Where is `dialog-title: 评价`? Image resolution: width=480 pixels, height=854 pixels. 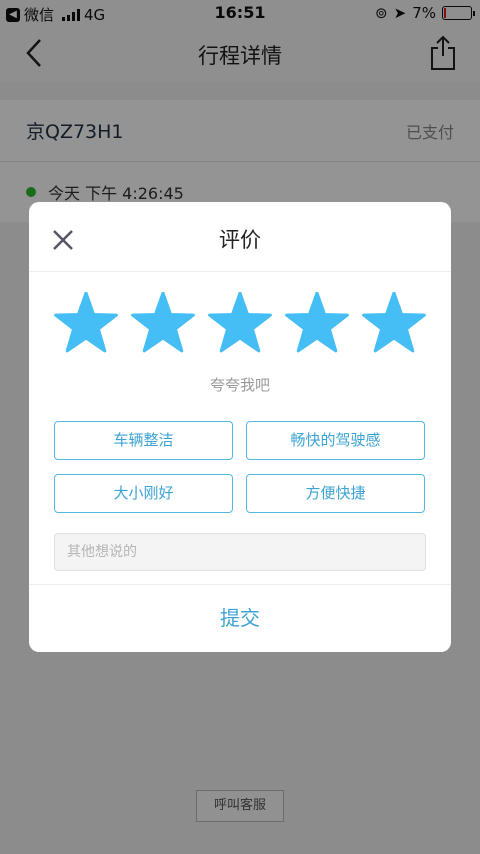
dialog-title: 评价 is located at coordinates (240, 240).